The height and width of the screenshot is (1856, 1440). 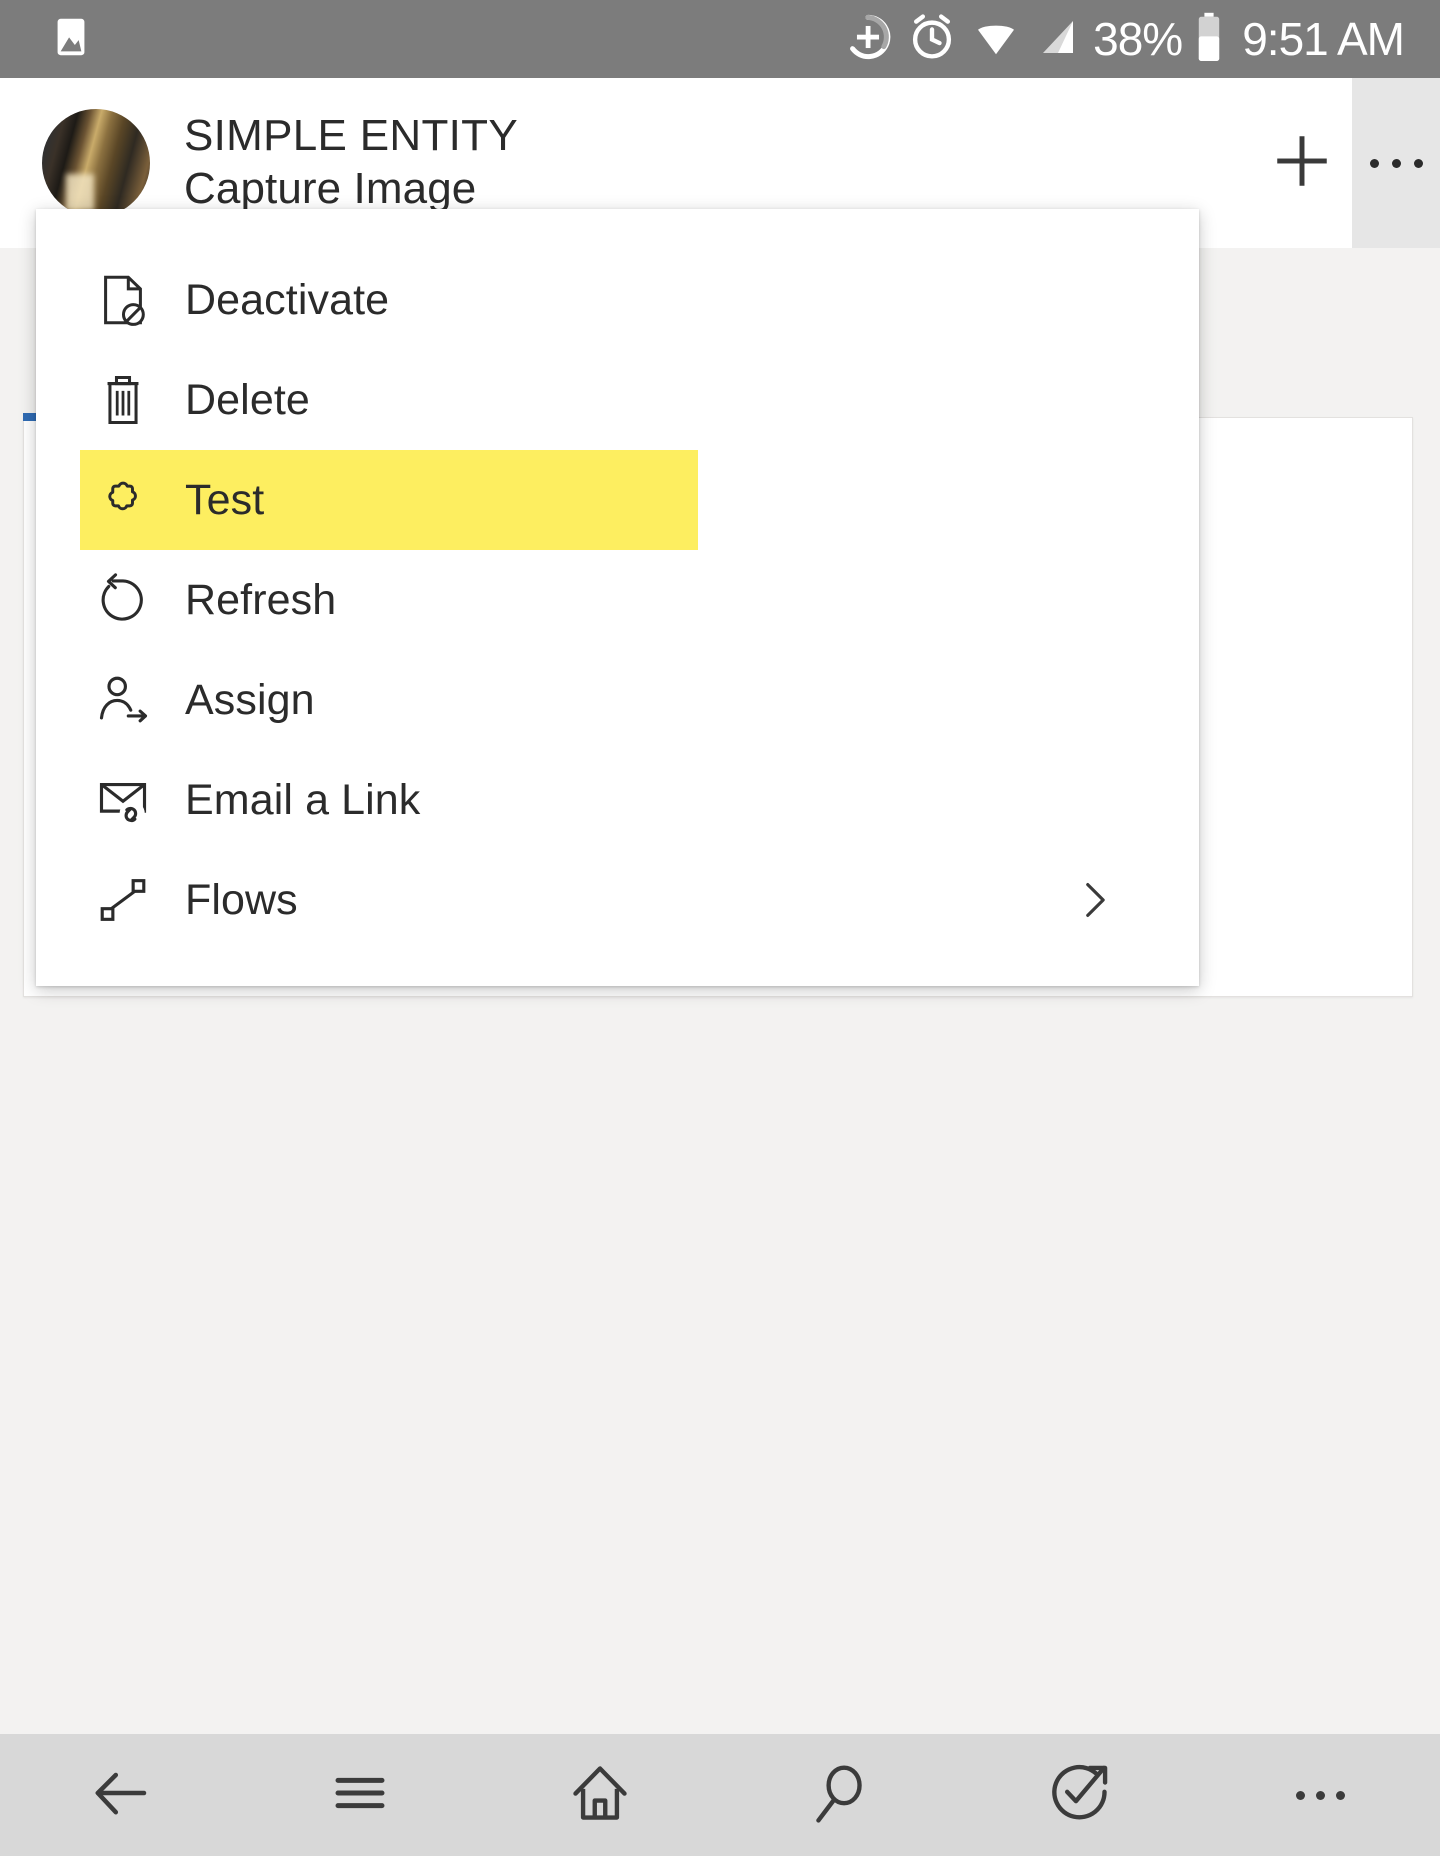 I want to click on status-bar-left-icons, so click(x=47, y=39).